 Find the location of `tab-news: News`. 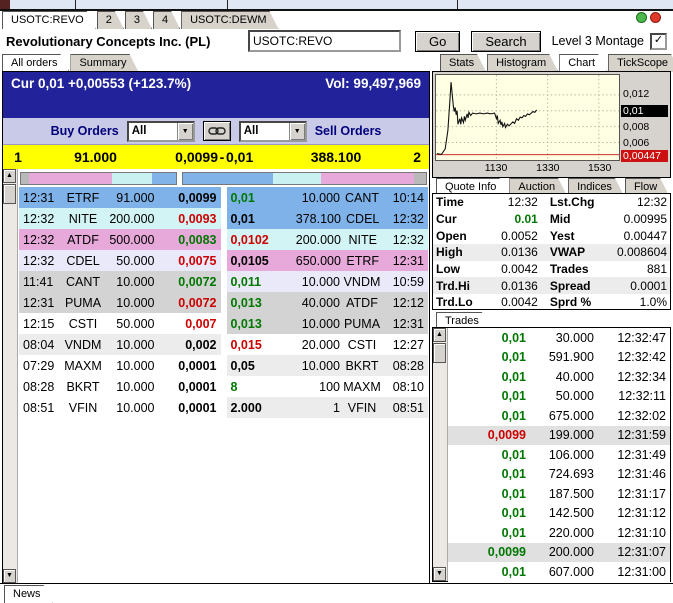

tab-news: News is located at coordinates (28, 594).